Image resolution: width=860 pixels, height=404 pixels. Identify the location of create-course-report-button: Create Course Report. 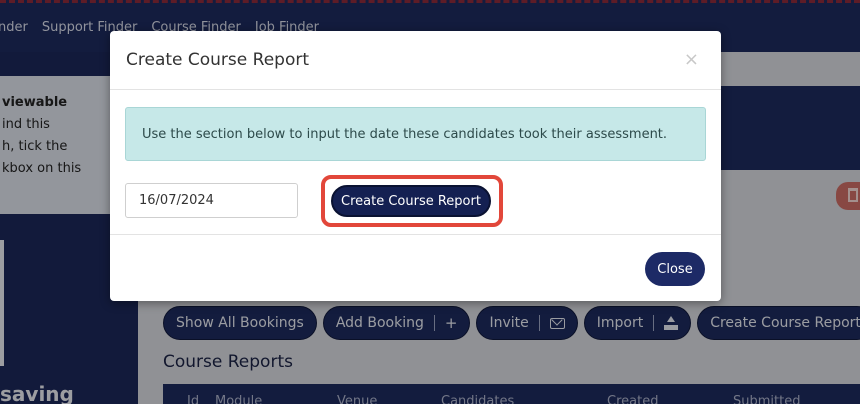
(411, 201).